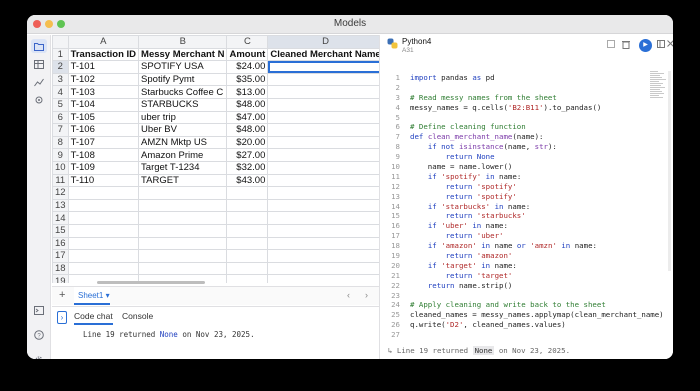 This screenshot has width=700, height=391. What do you see at coordinates (515, 167) in the screenshot?
I see `code-line: 10 name = name.lower()` at bounding box center [515, 167].